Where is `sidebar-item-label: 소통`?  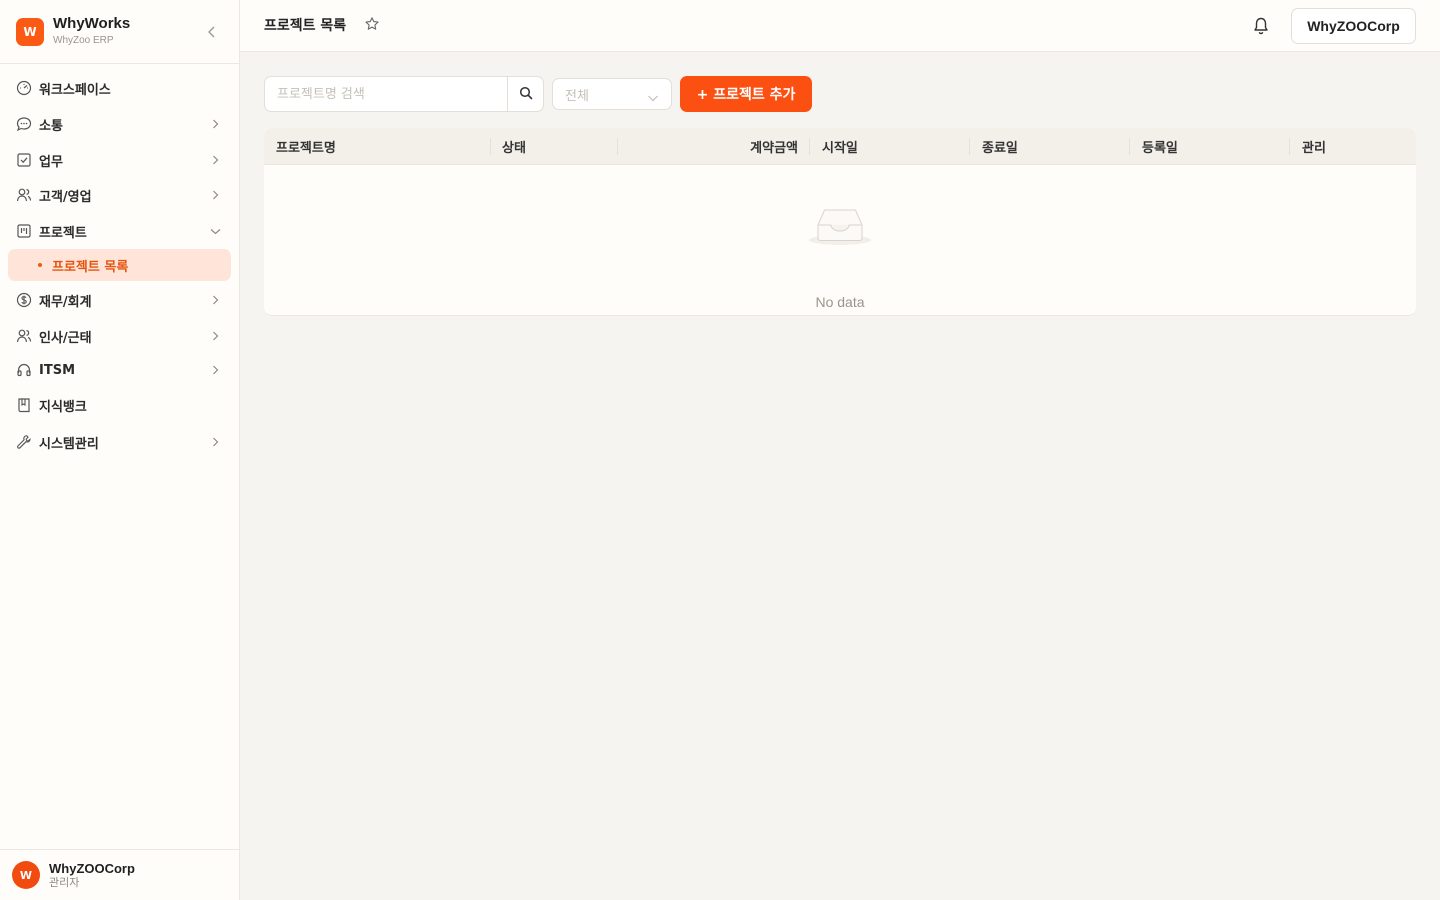
sidebar-item-label: 소통 is located at coordinates (51, 126).